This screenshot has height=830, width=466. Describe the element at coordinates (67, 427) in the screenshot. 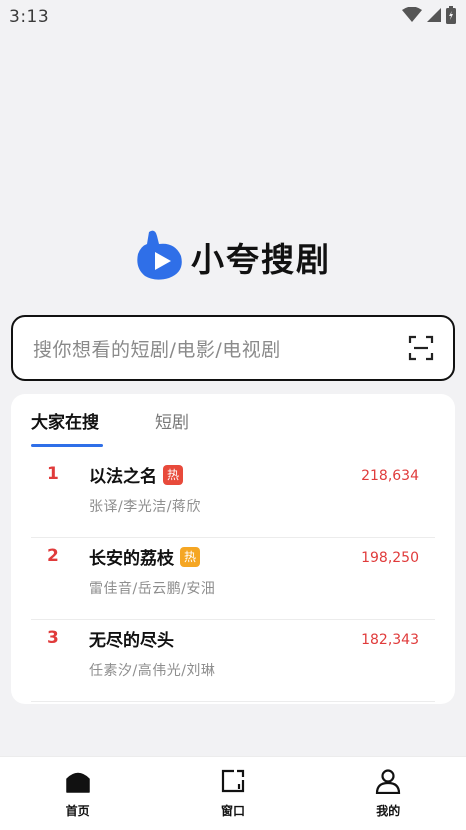

I see `tab-everyone-searching: 大家在搜` at that location.